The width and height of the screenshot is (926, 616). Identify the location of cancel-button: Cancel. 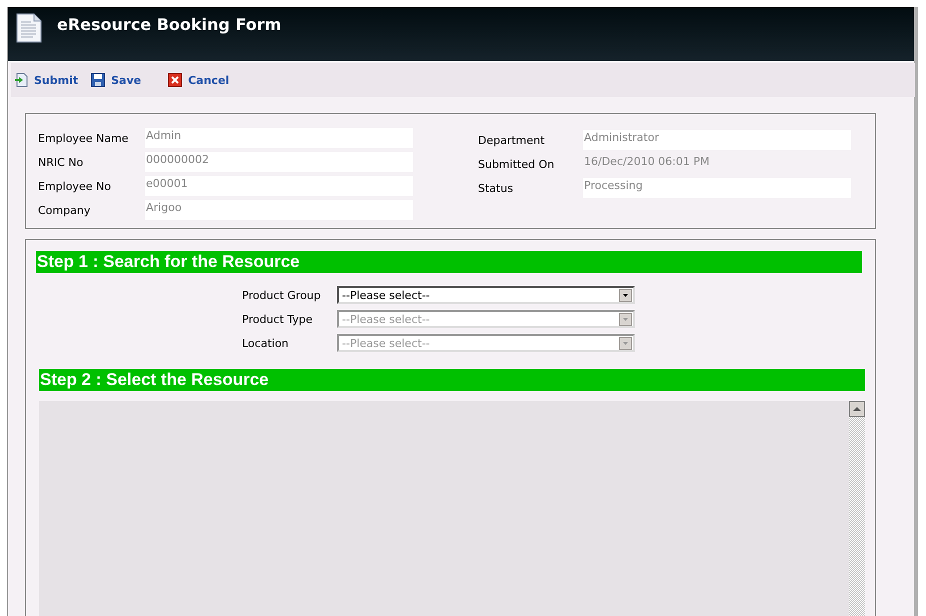
(199, 80).